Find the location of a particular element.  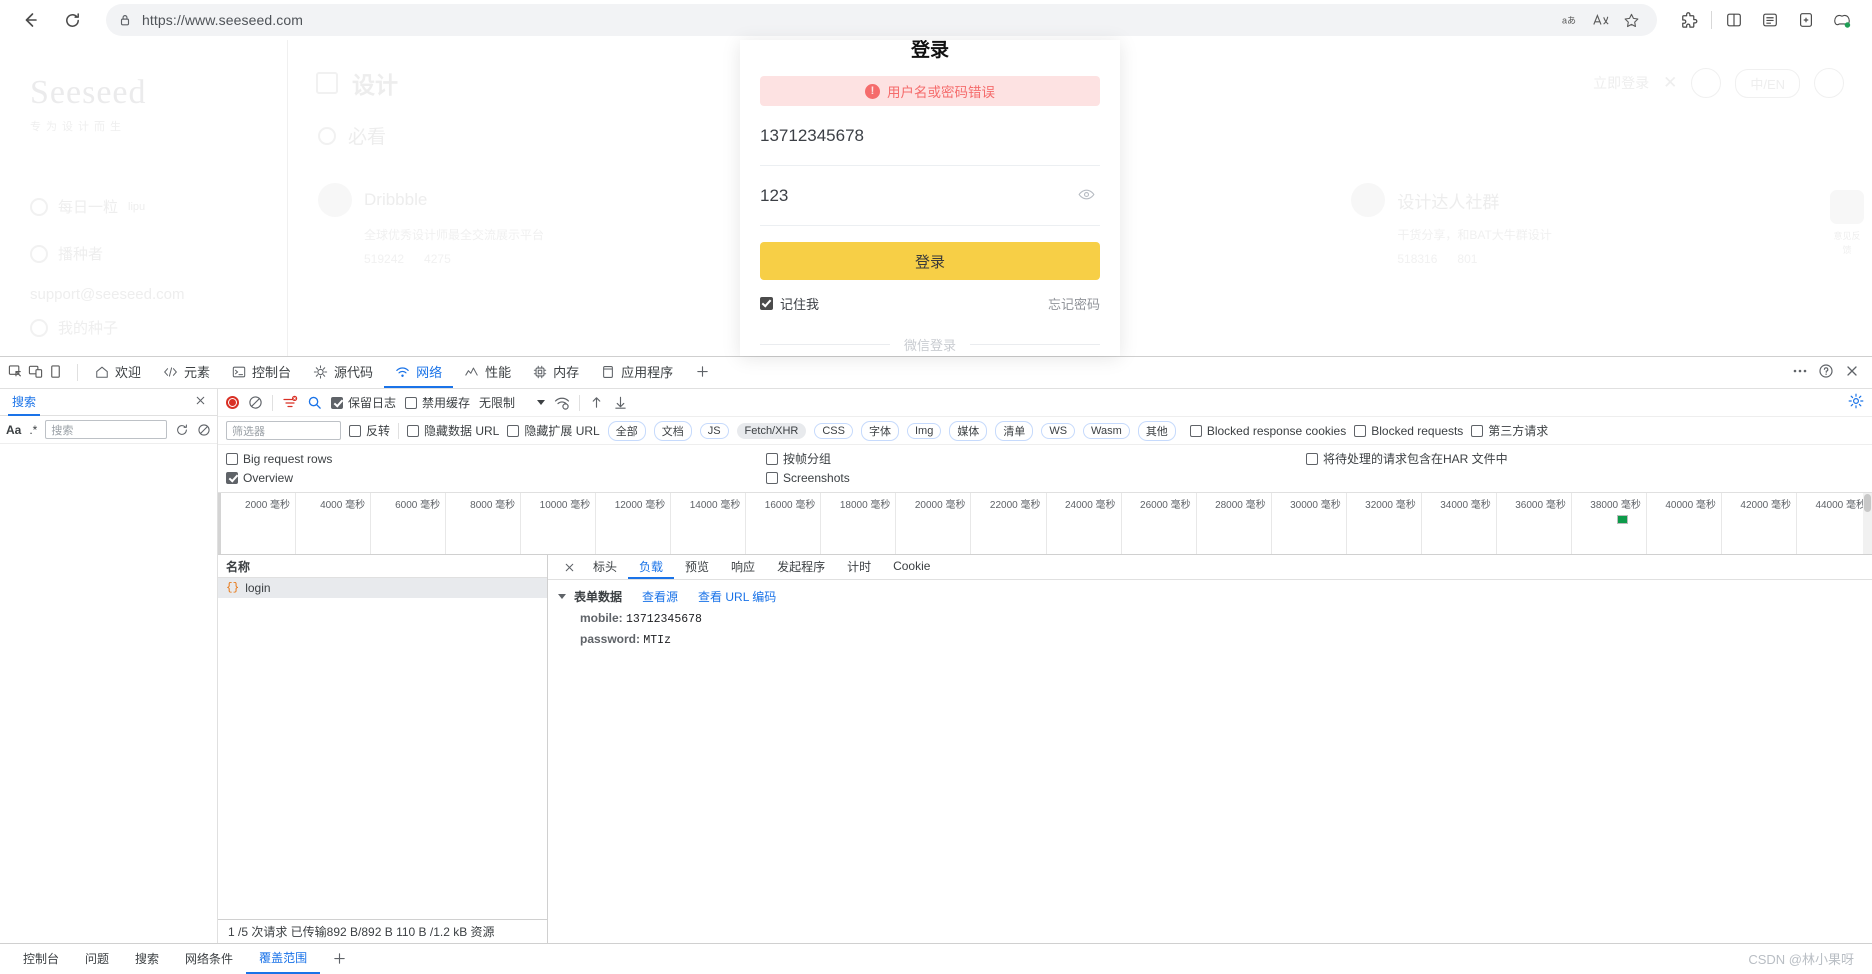

detail-tab-initiator: 发起程序 is located at coordinates (801, 567).